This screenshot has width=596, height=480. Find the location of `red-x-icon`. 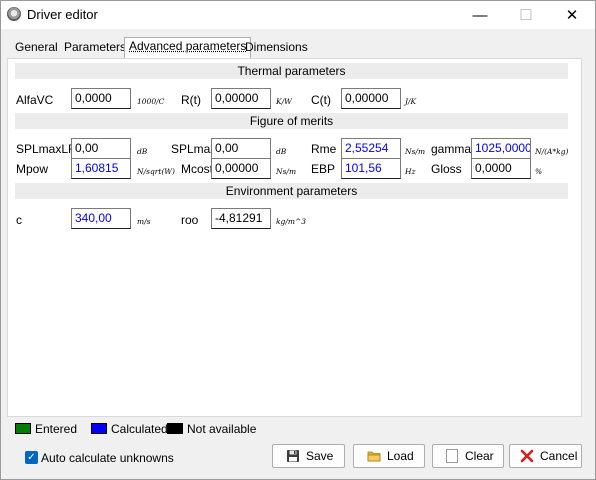

red-x-icon is located at coordinates (527, 456).